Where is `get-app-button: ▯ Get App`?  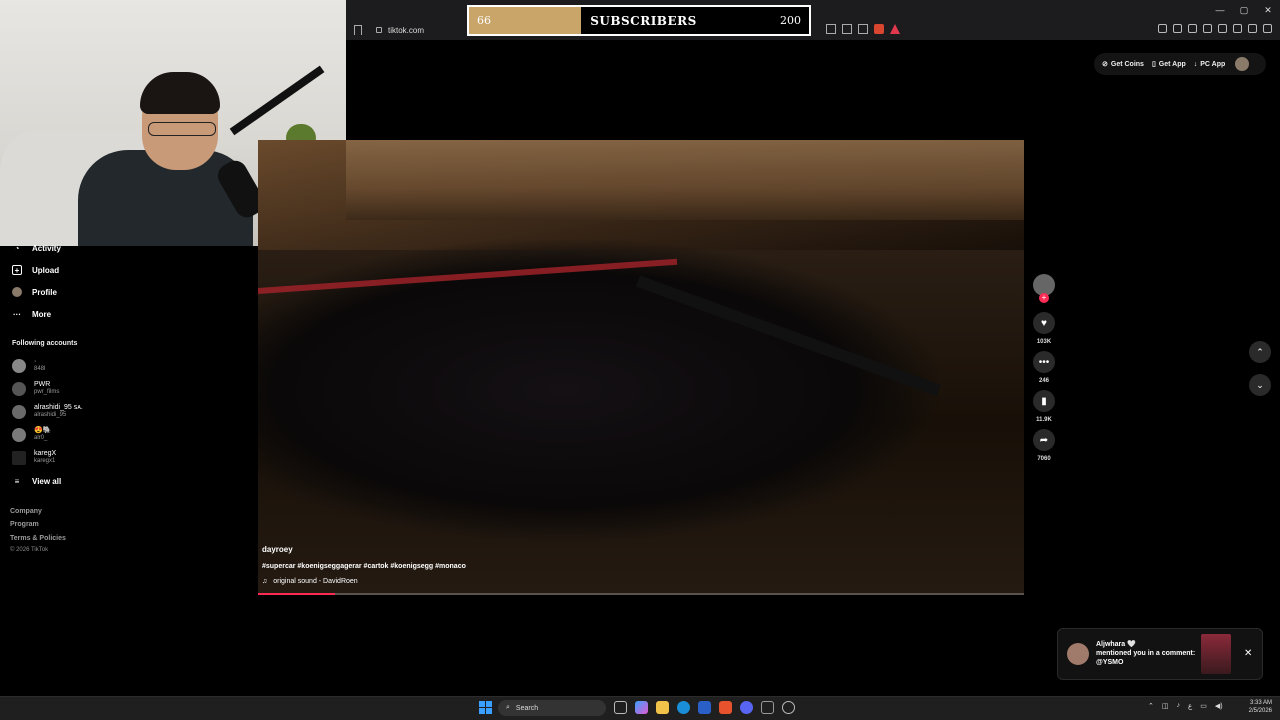 get-app-button: ▯ Get App is located at coordinates (1169, 64).